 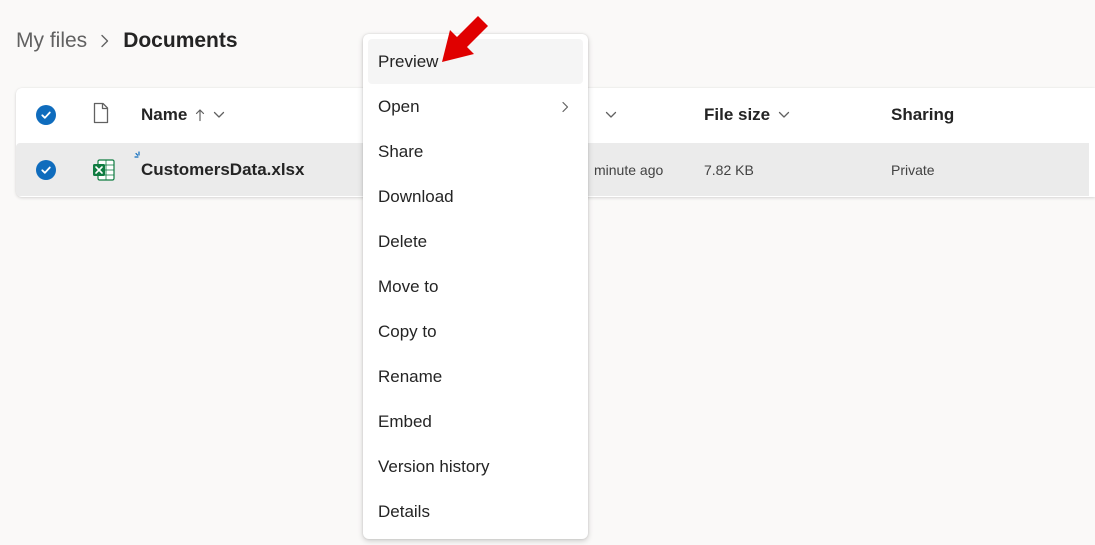 What do you see at coordinates (475, 151) in the screenshot?
I see `menu-item-share: Share` at bounding box center [475, 151].